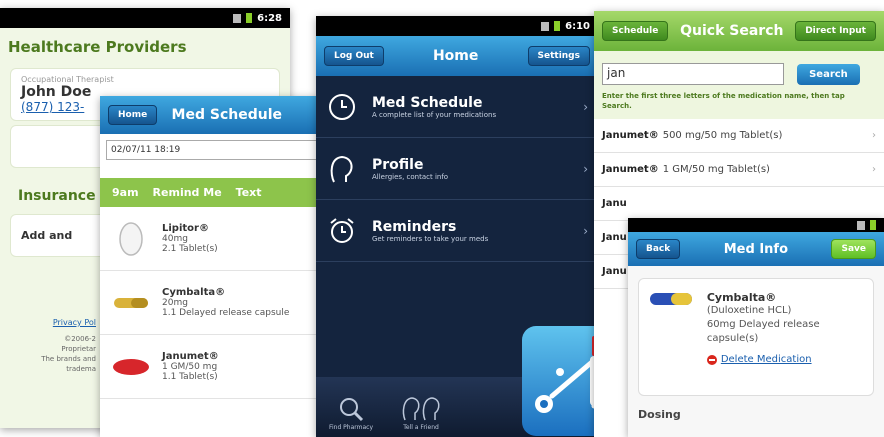  What do you see at coordinates (658, 249) in the screenshot?
I see `back-button: Back` at bounding box center [658, 249].